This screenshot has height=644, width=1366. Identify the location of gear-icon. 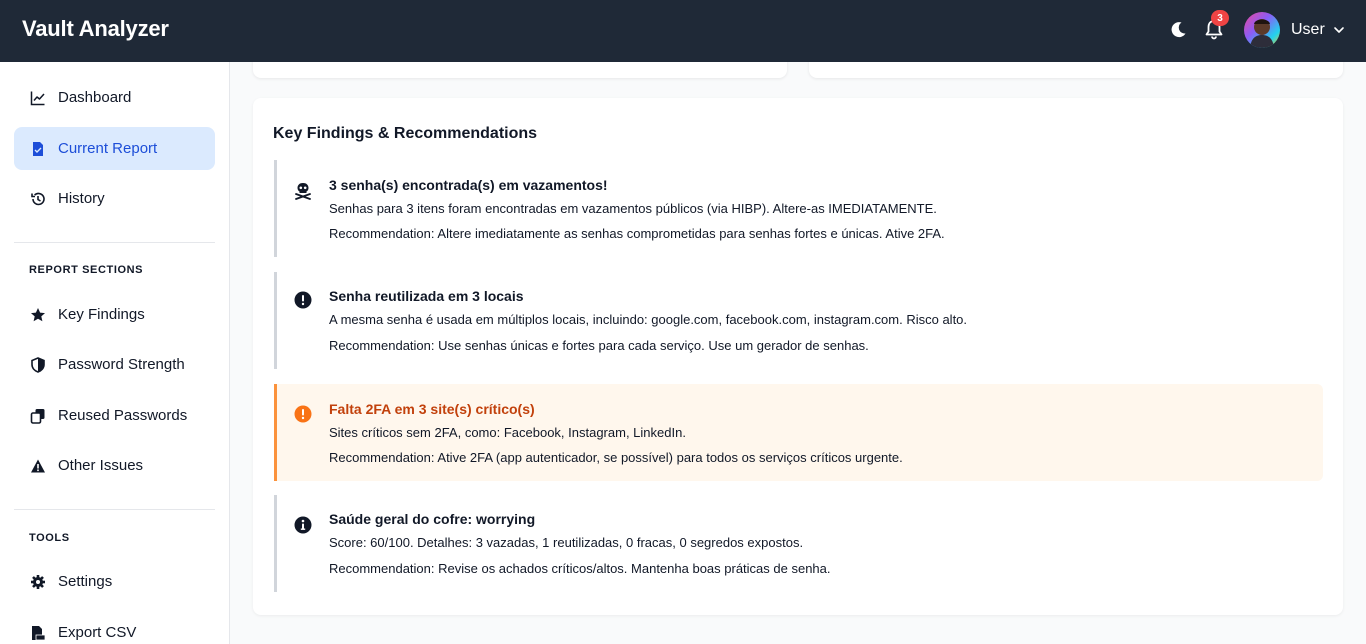
(38, 582).